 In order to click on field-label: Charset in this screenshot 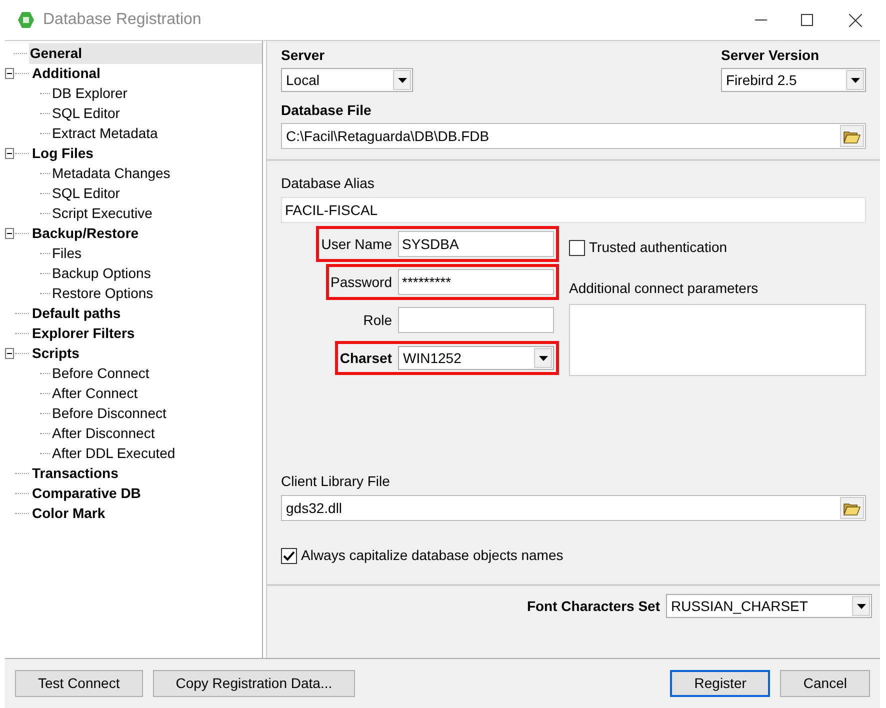, I will do `click(366, 358)`.